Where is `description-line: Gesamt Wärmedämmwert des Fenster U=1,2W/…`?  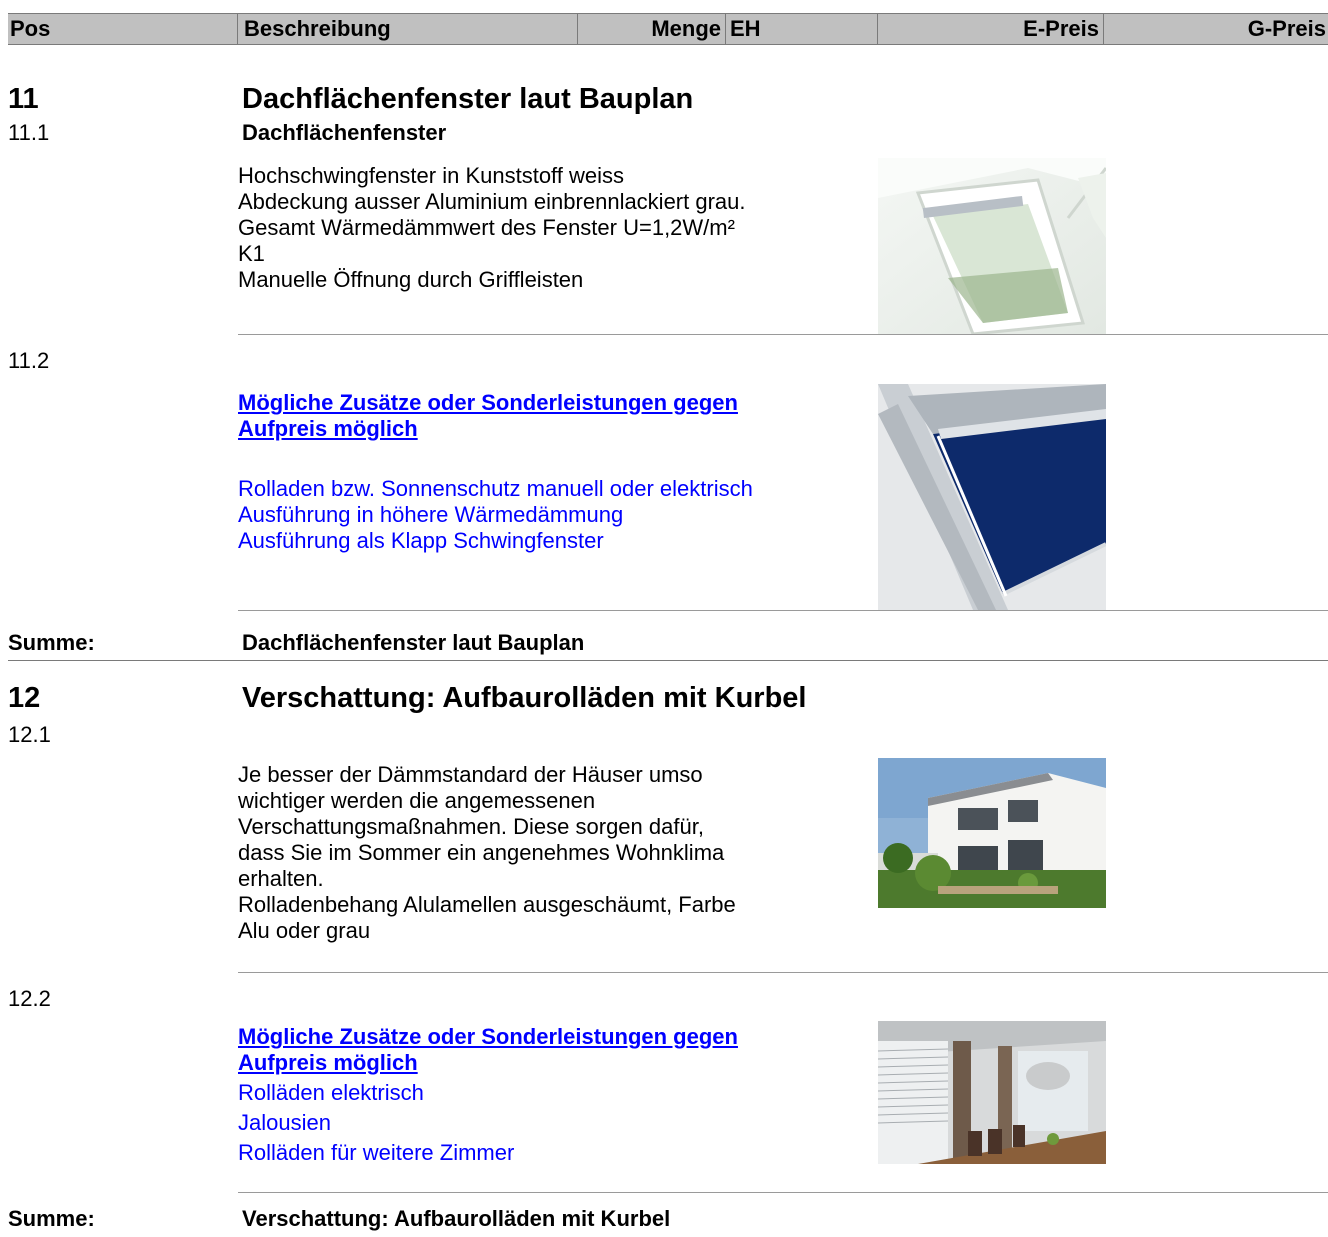 description-line: Gesamt Wärmedämmwert des Fenster U=1,2W/… is located at coordinates (486, 227).